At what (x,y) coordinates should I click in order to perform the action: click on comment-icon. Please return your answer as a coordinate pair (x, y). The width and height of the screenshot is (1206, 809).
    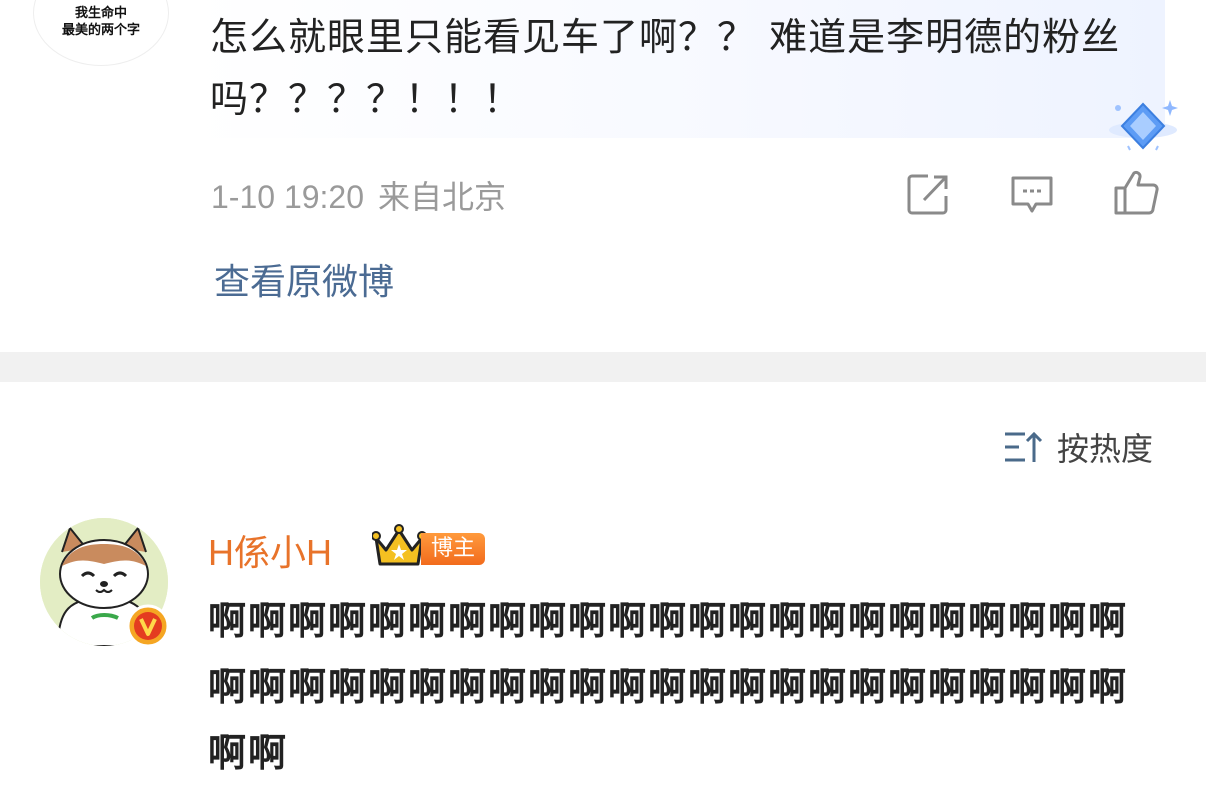
    Looking at the image, I should click on (1032, 194).